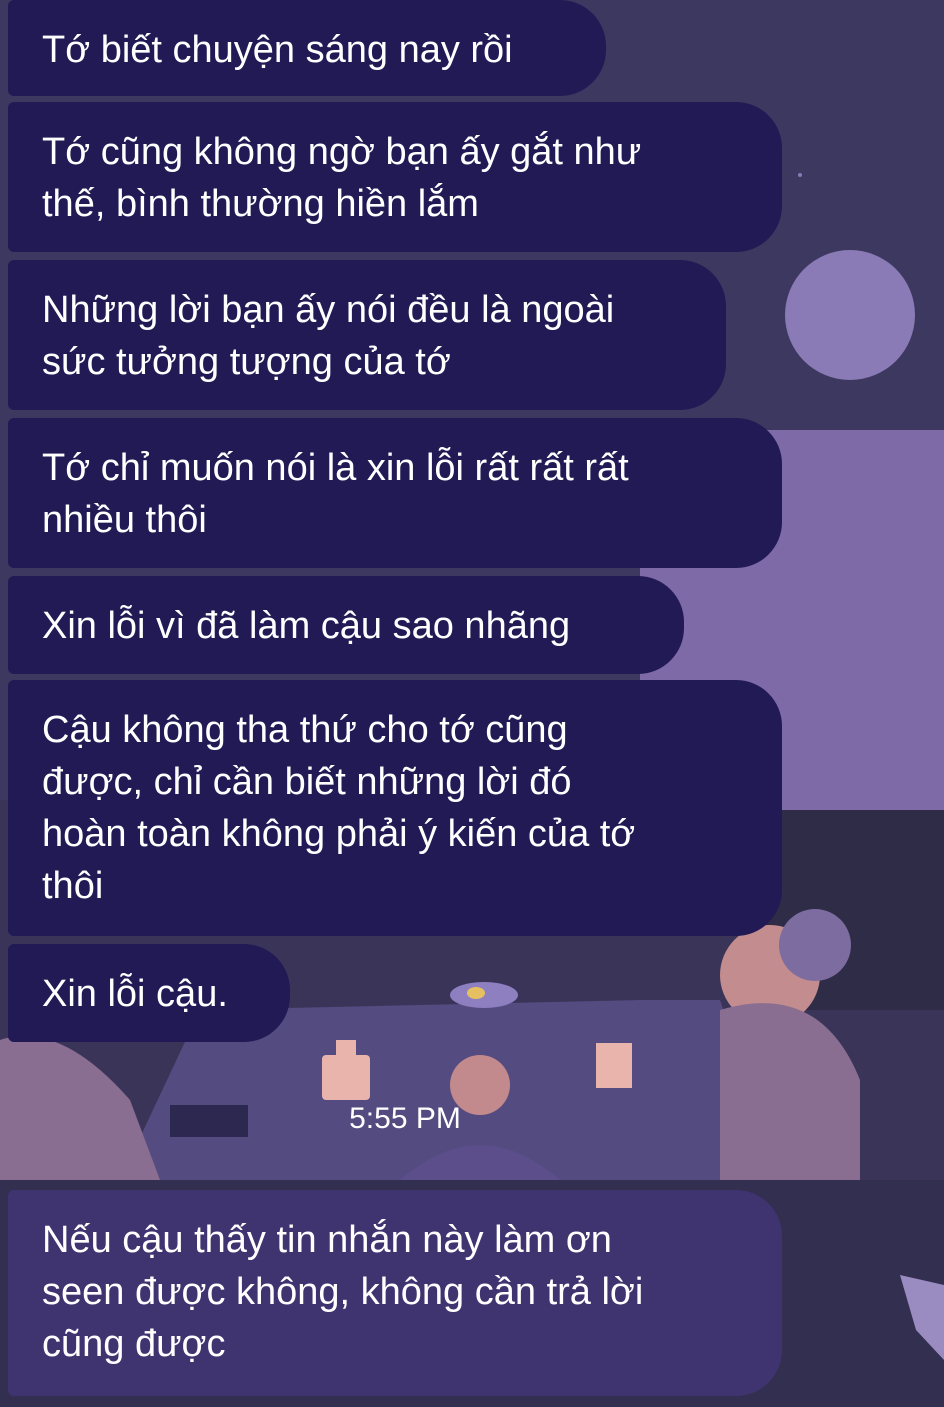 The image size is (944, 1407). Describe the element at coordinates (405, 1118) in the screenshot. I see `message-timestamp: 5:55 PM` at that location.